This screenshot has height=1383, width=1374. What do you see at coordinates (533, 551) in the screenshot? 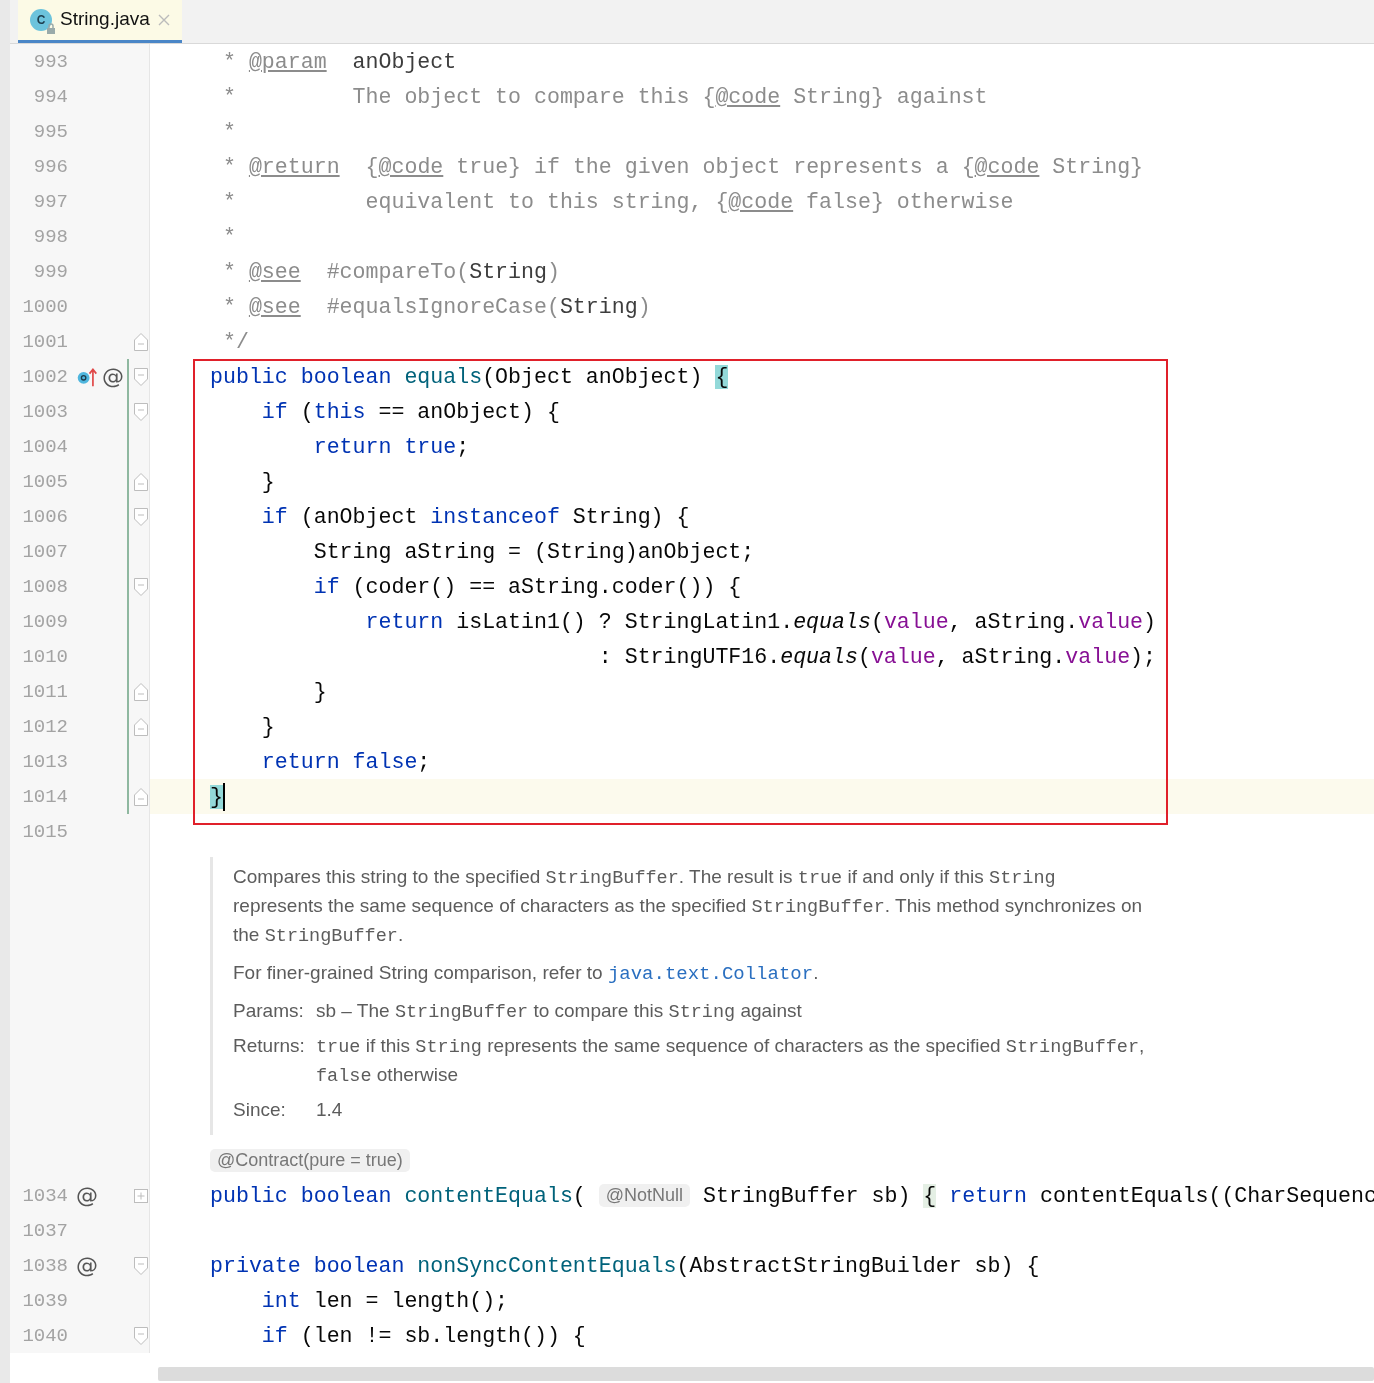
I see `code-text: String aString = (String)anObject;` at bounding box center [533, 551].